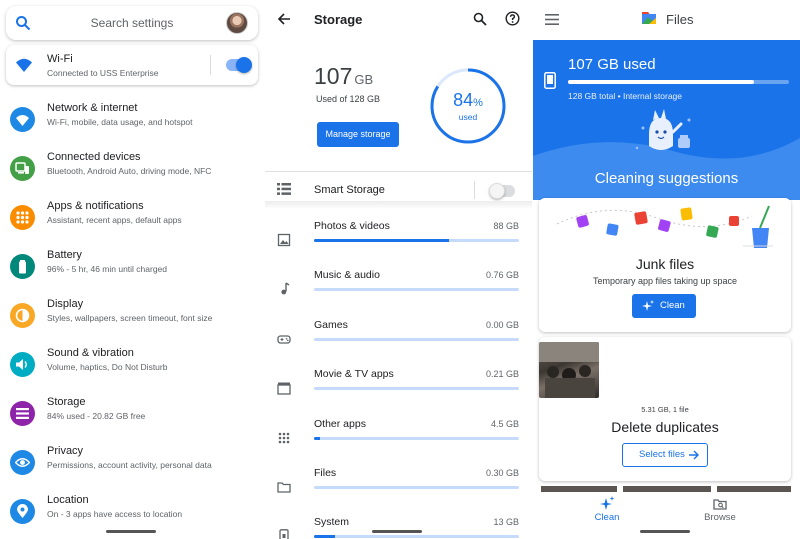 The image size is (800, 539). What do you see at coordinates (347, 275) in the screenshot?
I see `category-label: Music & audio` at bounding box center [347, 275].